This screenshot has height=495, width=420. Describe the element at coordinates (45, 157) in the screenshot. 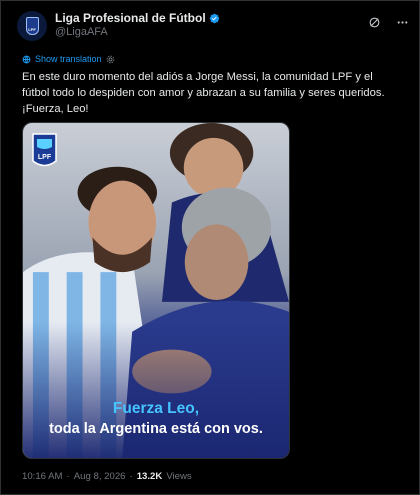

I see `lpf-logo-text: LPF` at that location.